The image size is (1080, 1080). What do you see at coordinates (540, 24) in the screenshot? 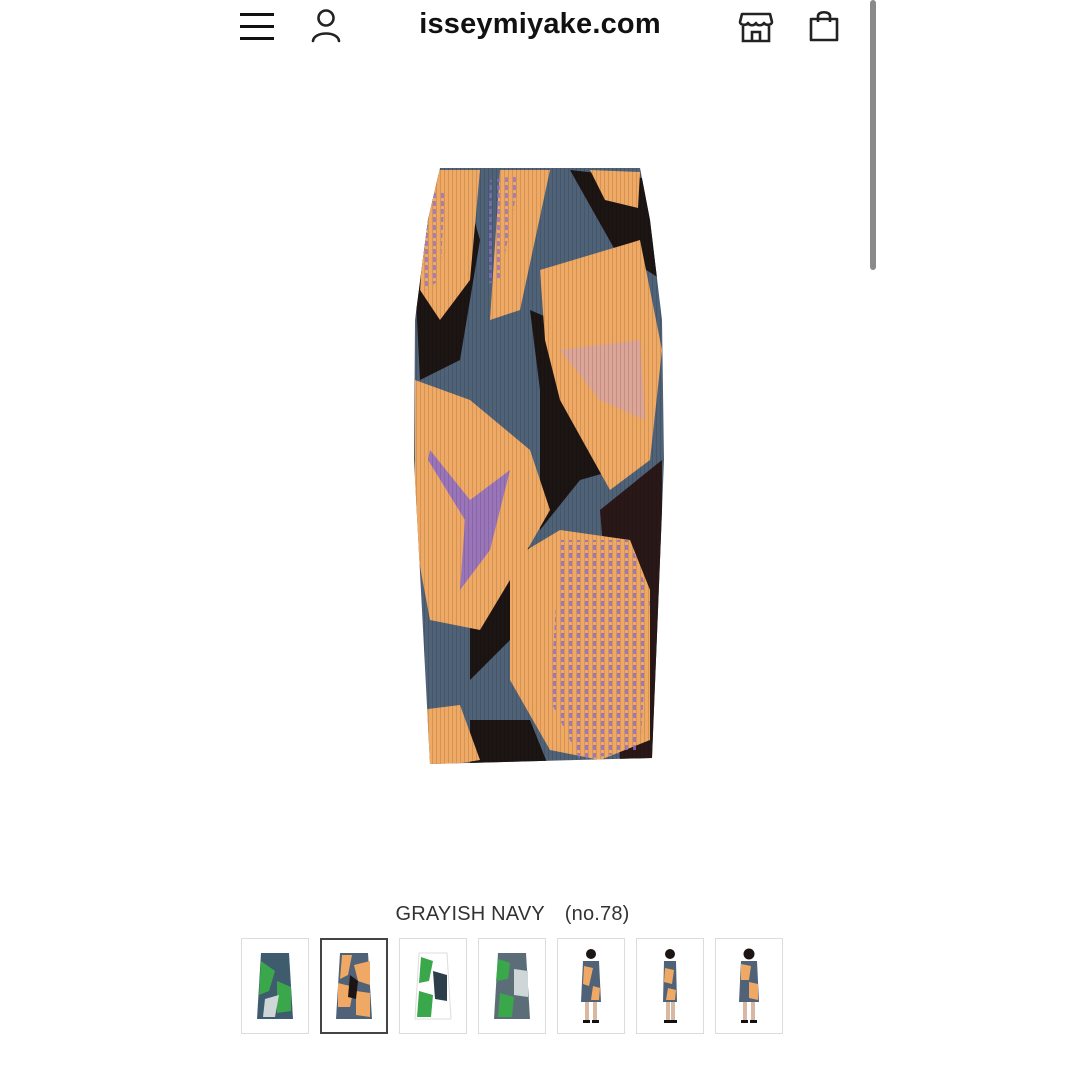
I see `site-title: isseymiyake.com` at bounding box center [540, 24].